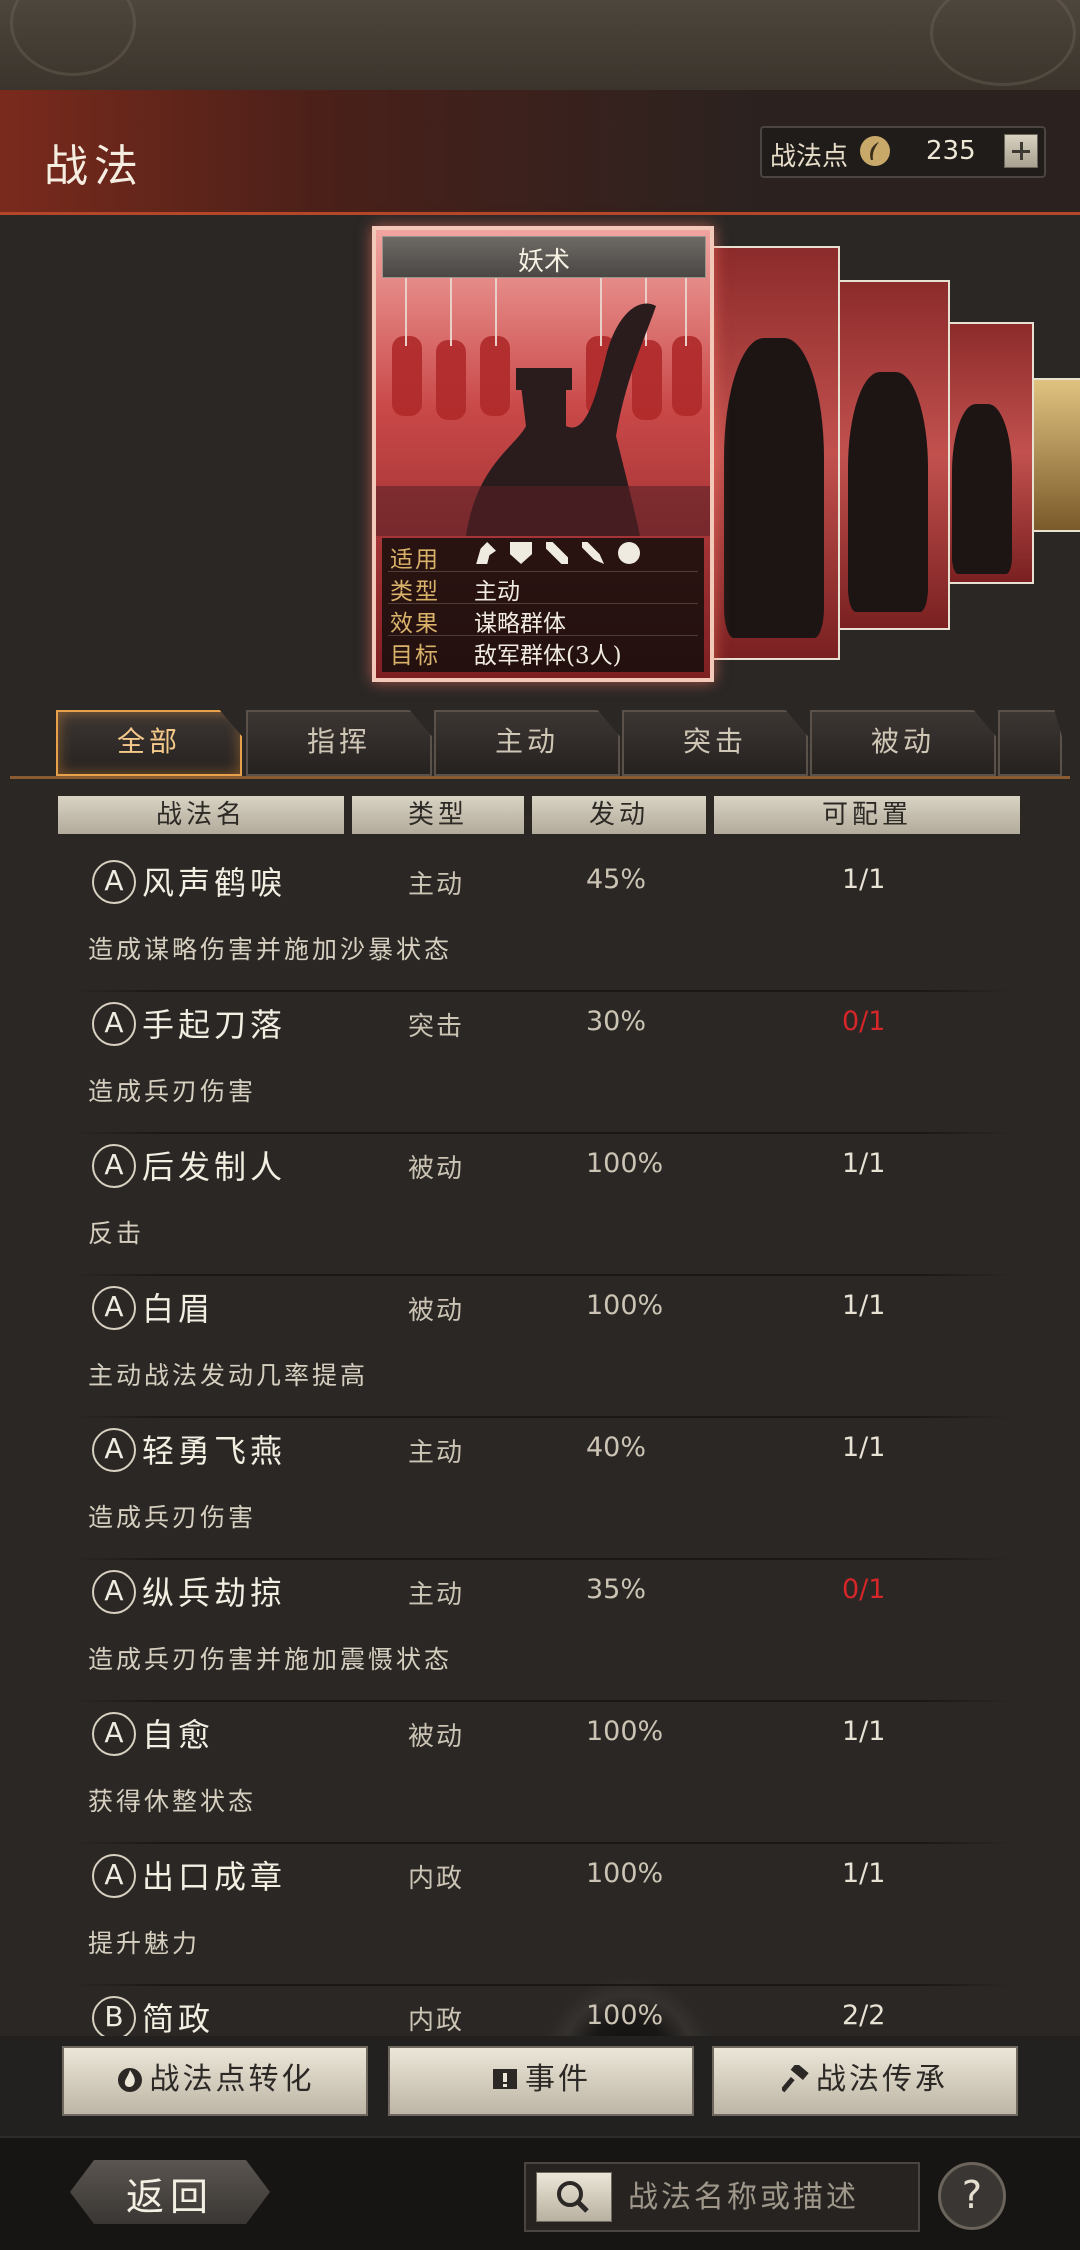  I want to click on tactic-card-info: 适用 类型 主动 效果 谋略群体 目标 敌军群体(3人), so click(543, 605).